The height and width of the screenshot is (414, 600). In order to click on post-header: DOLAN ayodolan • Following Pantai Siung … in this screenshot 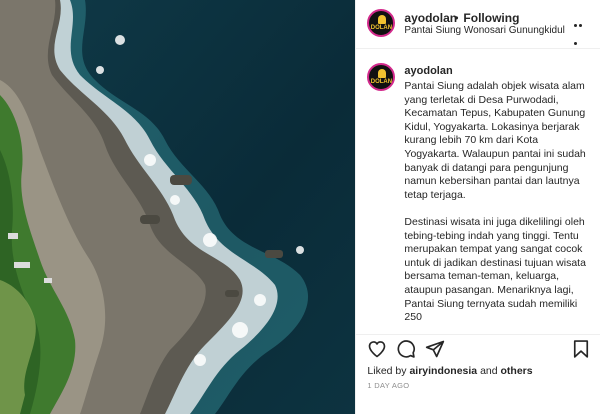, I will do `click(478, 24)`.